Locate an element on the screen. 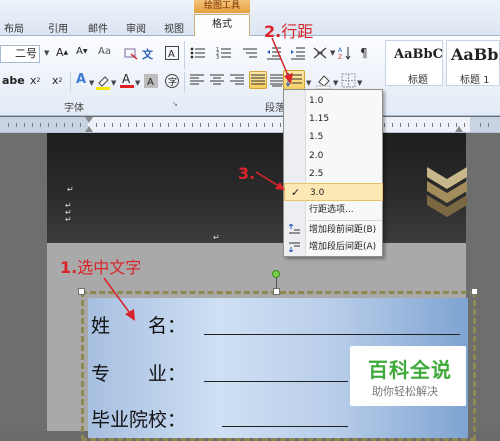 The height and width of the screenshot is (441, 500). text-effects-icon: A is located at coordinates (81, 79).